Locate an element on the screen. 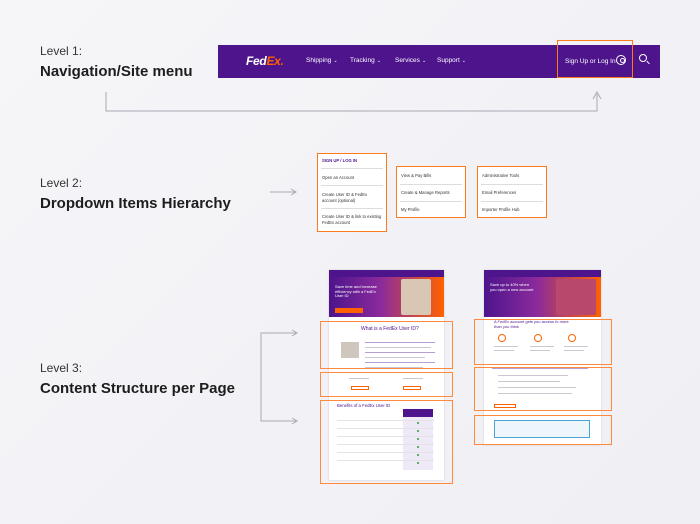 The width and height of the screenshot is (700, 524). dropdown-item: Email Preferences is located at coordinates (499, 193).